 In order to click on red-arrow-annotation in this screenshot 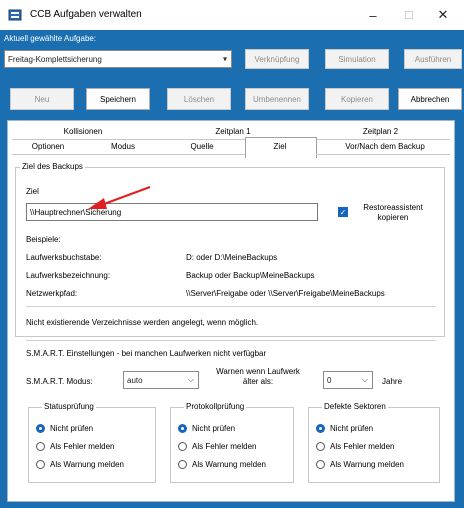, I will do `click(119, 197)`.